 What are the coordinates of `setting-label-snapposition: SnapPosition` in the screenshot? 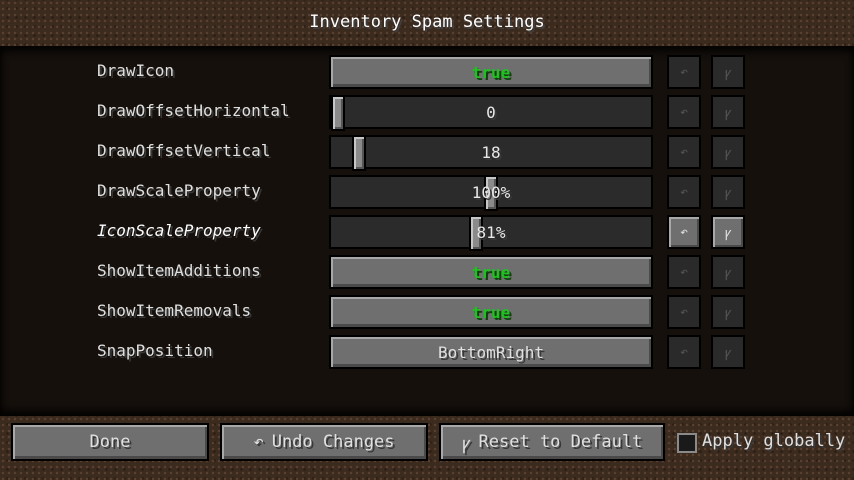 It's located at (155, 350).